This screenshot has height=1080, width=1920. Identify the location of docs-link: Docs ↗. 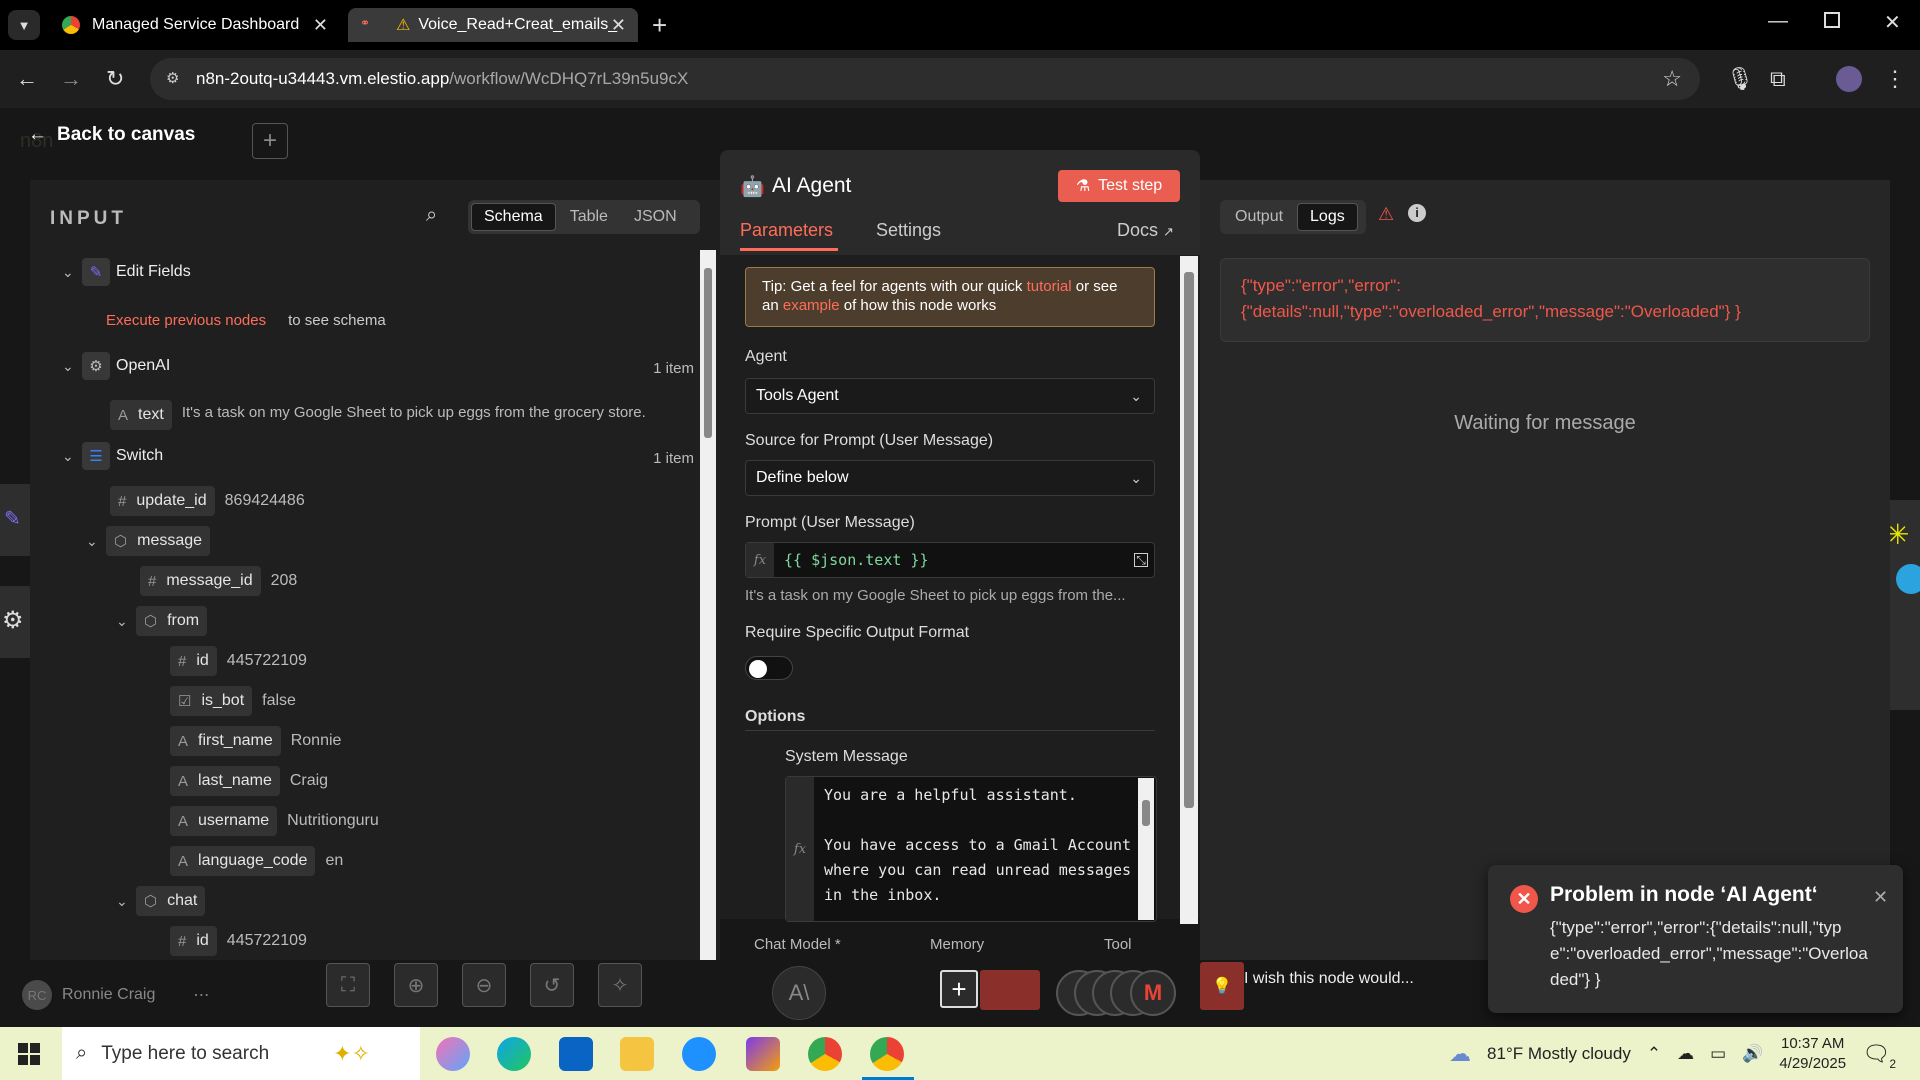
(1145, 230).